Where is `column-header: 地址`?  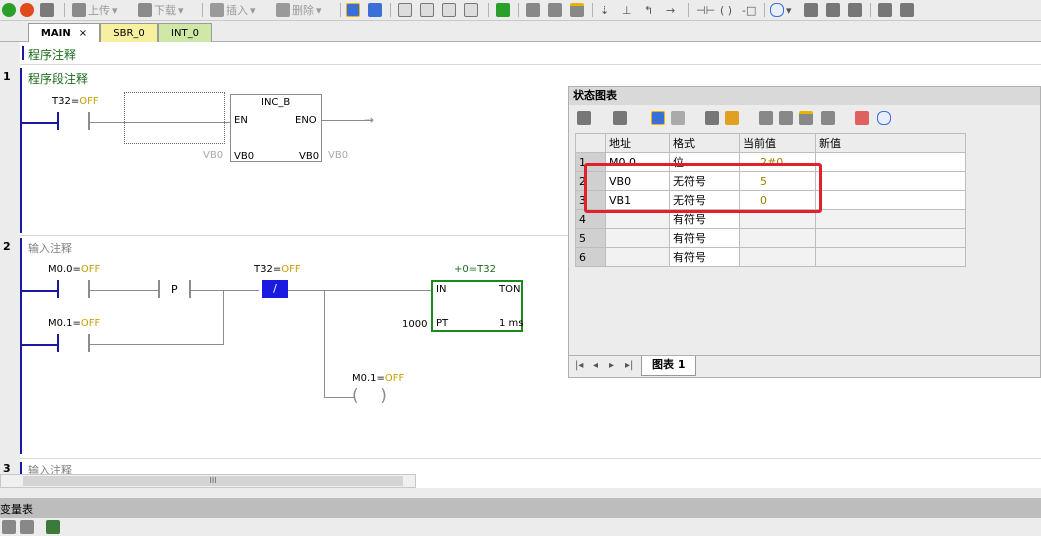
column-header: 地址 is located at coordinates (637, 143).